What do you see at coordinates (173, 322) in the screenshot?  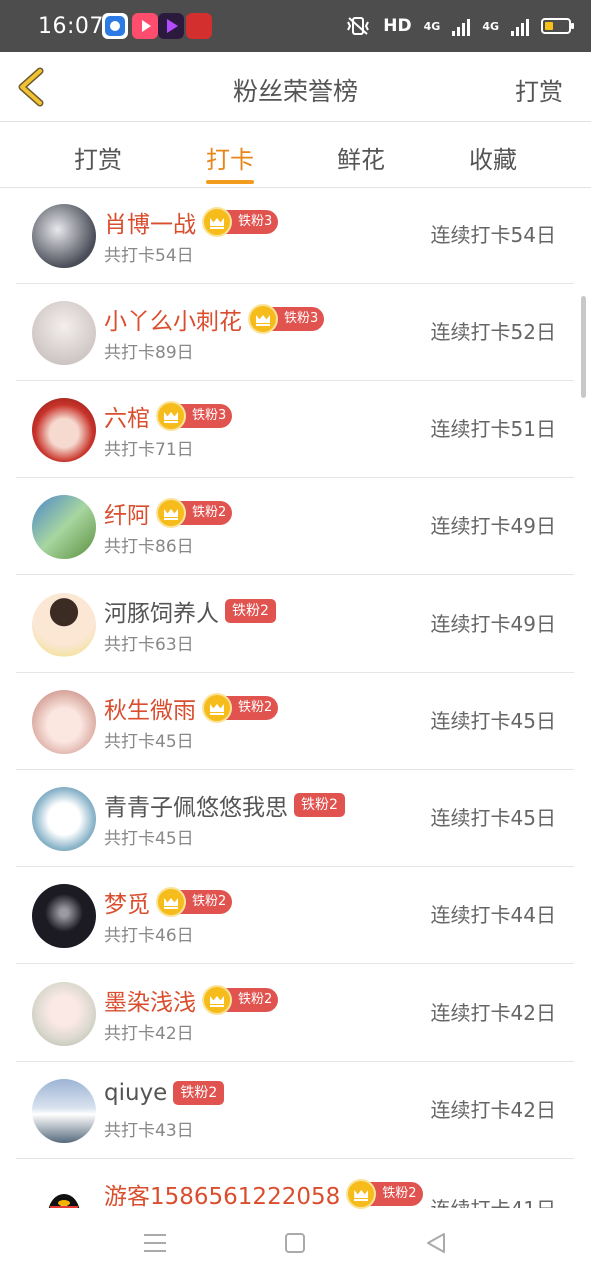 I see `fan-name: 小丫么小刺花` at bounding box center [173, 322].